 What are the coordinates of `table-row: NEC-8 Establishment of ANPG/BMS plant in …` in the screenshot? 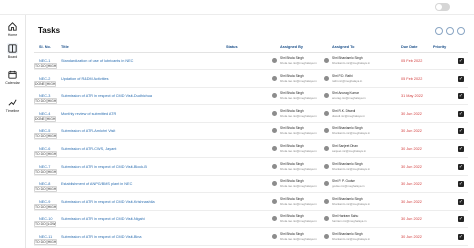 It's located at (251, 185).